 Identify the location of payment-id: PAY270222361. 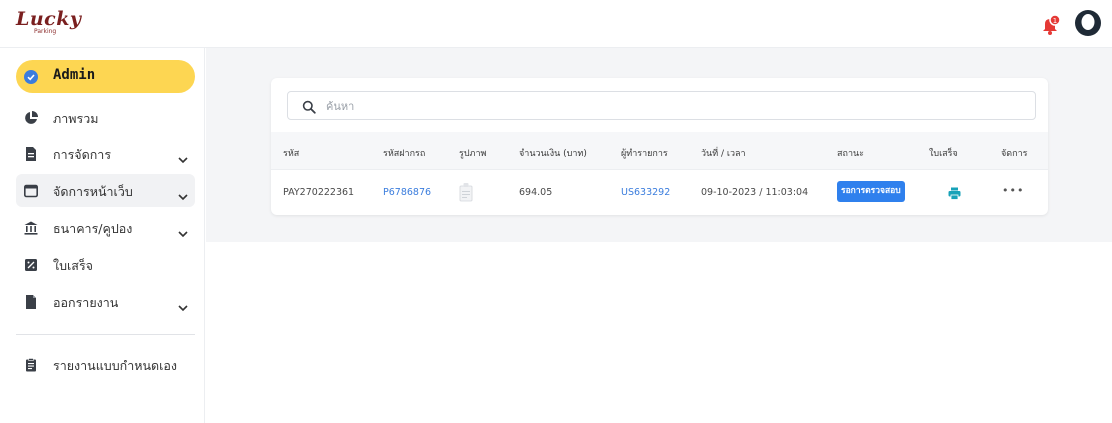
(319, 192).